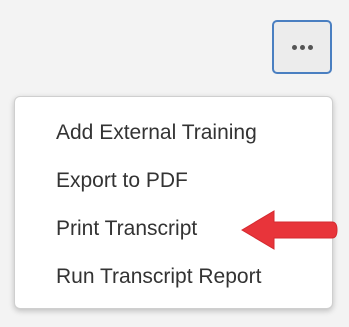 The width and height of the screenshot is (349, 327). I want to click on more-horizontal-icon, so click(302, 47).